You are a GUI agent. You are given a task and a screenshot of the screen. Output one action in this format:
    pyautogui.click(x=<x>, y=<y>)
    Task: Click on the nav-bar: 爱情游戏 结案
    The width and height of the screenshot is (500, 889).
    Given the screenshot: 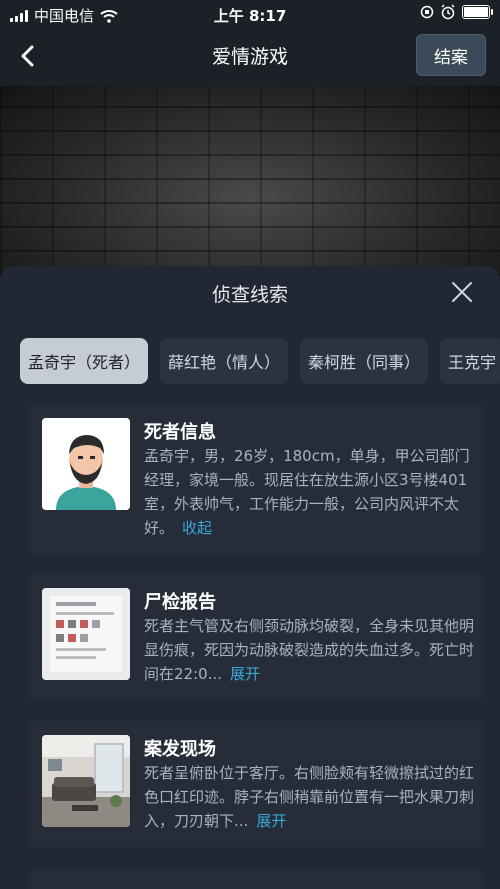 What is the action you would take?
    pyautogui.click(x=250, y=56)
    